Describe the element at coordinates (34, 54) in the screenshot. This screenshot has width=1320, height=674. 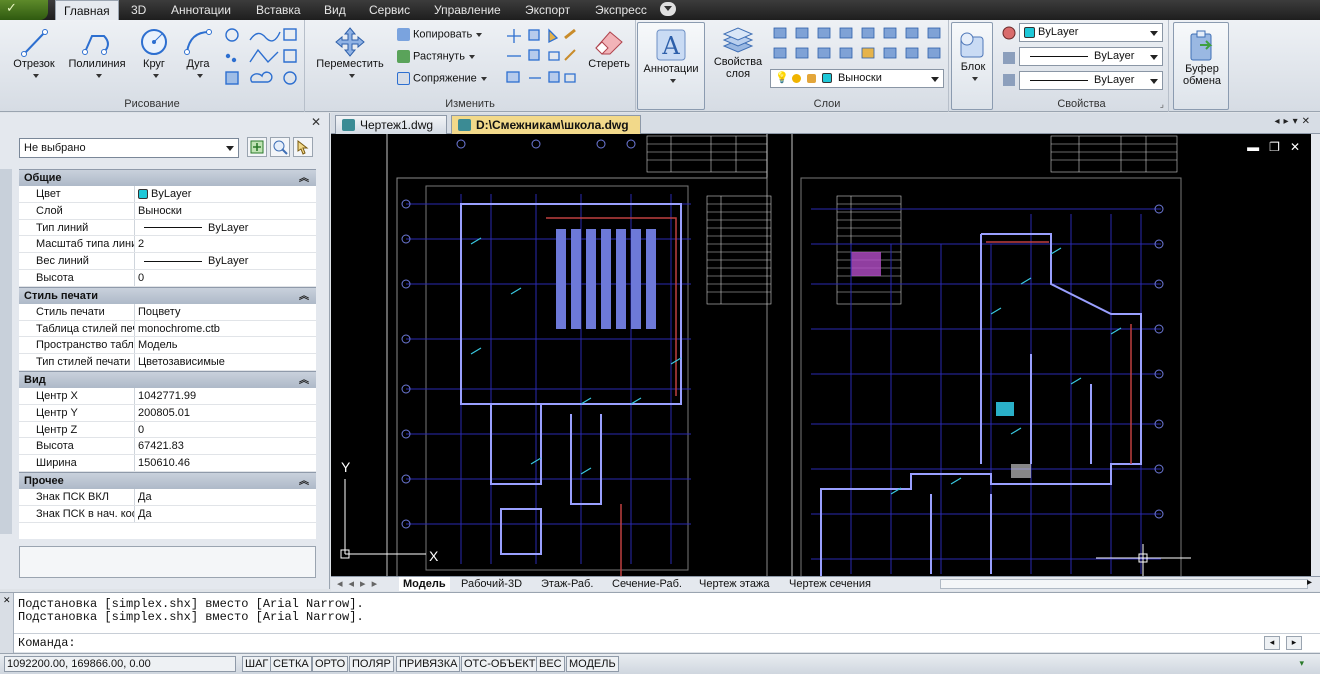
I see `line-button: Отрезок` at that location.